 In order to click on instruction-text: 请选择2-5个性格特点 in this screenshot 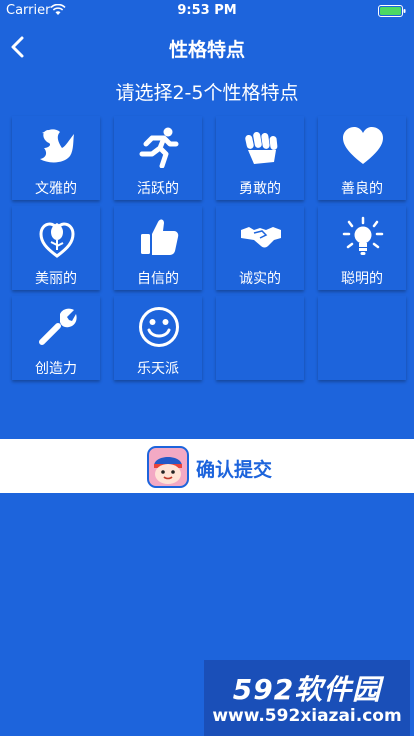, I will do `click(207, 93)`.